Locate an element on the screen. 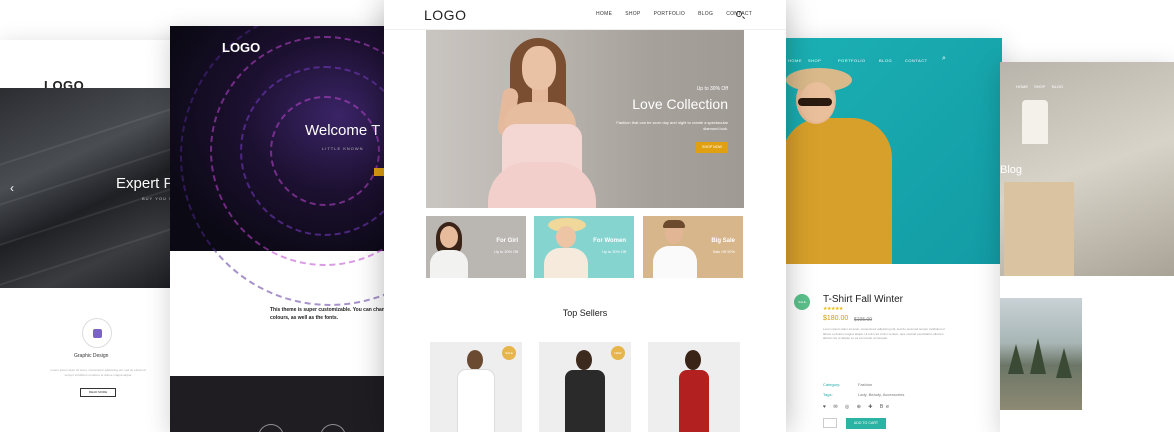 The height and width of the screenshot is (432, 1174). mockup-left-feature-title: Graphic Design is located at coordinates (91, 356).